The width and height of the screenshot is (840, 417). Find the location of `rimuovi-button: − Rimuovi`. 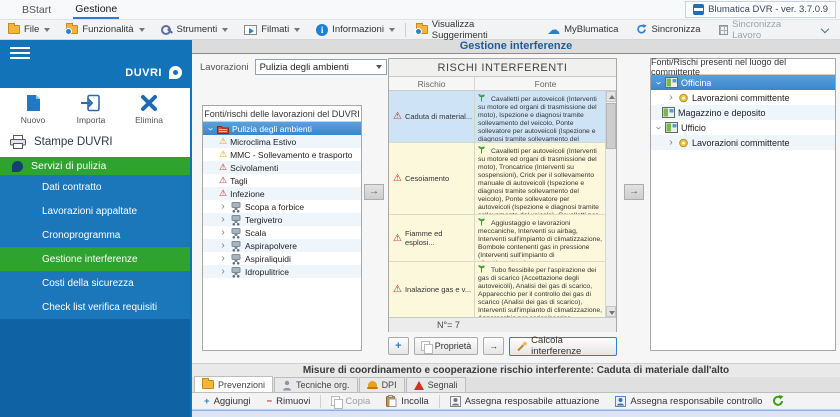

rimuovi-button: − Rimuovi is located at coordinates (289, 401).